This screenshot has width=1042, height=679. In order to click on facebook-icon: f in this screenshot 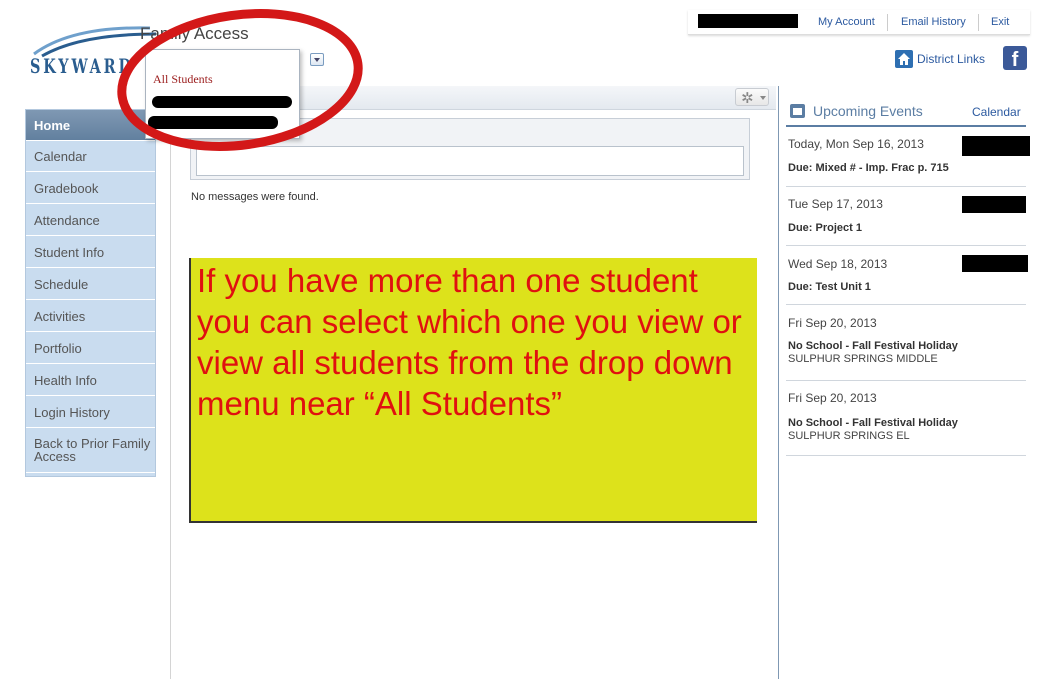, I will do `click(1015, 58)`.